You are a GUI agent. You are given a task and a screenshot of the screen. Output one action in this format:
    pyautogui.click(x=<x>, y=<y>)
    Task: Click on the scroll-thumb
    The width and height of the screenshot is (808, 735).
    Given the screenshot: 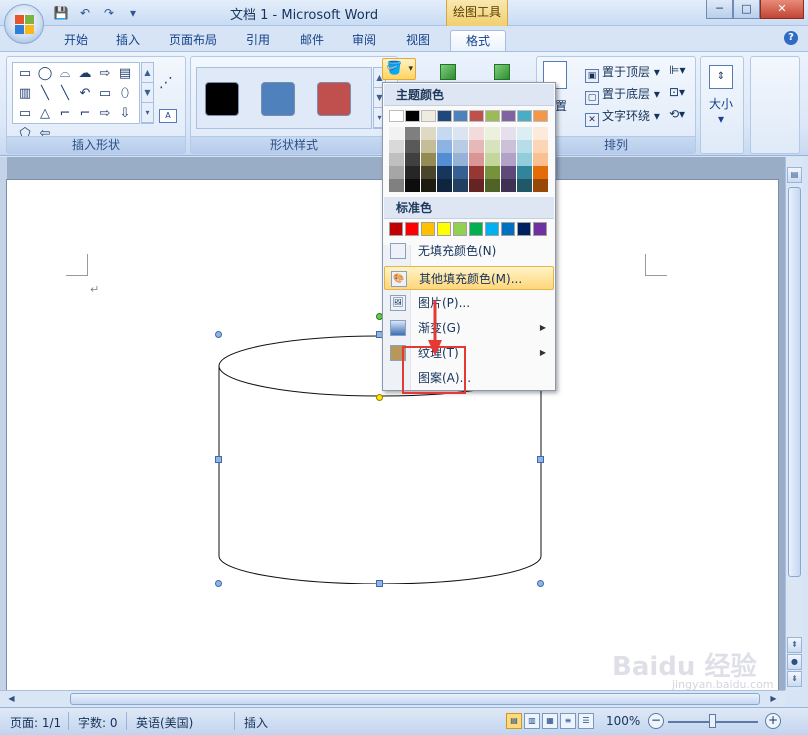 What is the action you would take?
    pyautogui.click(x=794, y=382)
    